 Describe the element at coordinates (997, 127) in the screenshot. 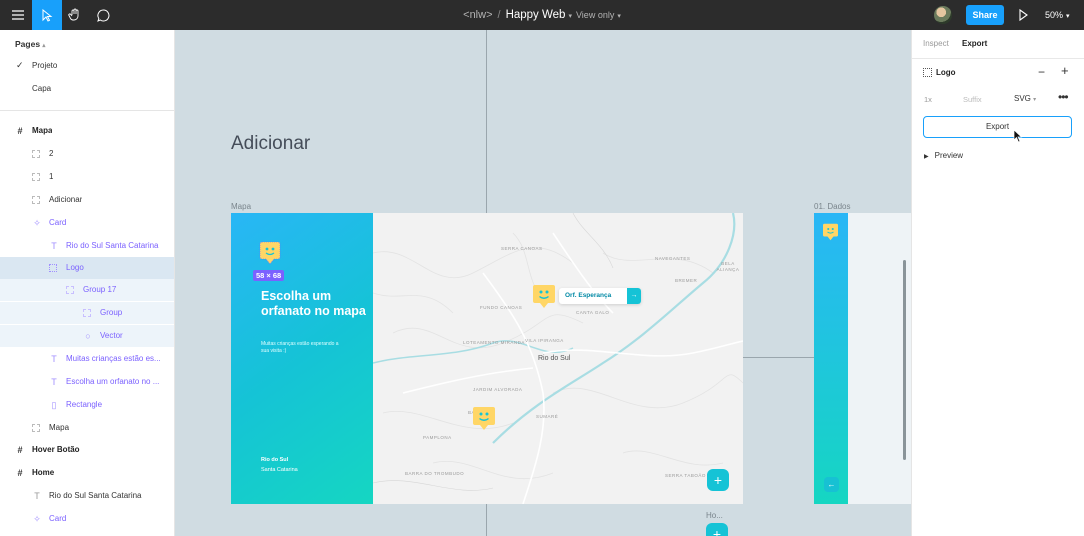

I see `export-button: Export` at that location.